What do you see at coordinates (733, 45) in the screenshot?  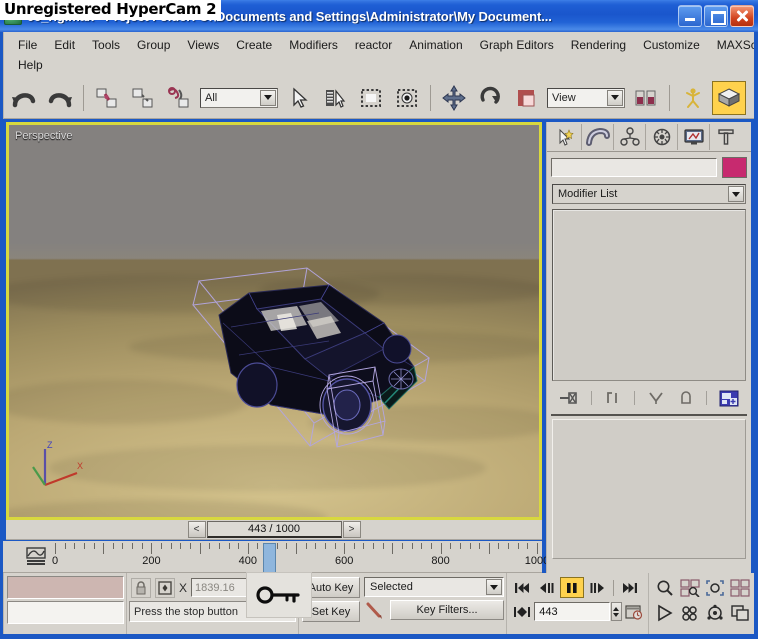 I see `menu-maxscript: MAXScript` at bounding box center [733, 45].